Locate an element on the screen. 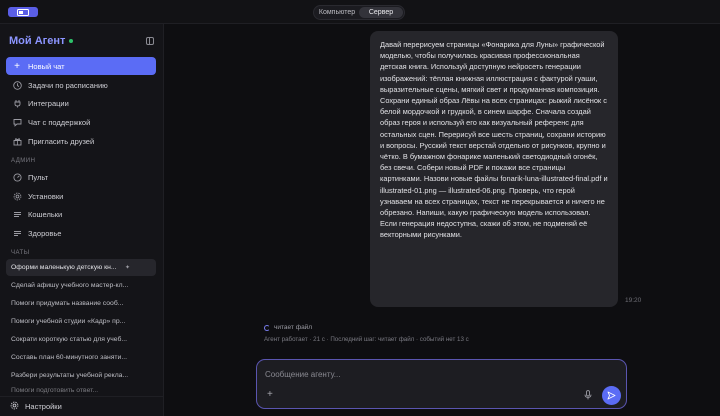 The height and width of the screenshot is (416, 720). top-bar: Компьютер Сервер is located at coordinates (360, 12).